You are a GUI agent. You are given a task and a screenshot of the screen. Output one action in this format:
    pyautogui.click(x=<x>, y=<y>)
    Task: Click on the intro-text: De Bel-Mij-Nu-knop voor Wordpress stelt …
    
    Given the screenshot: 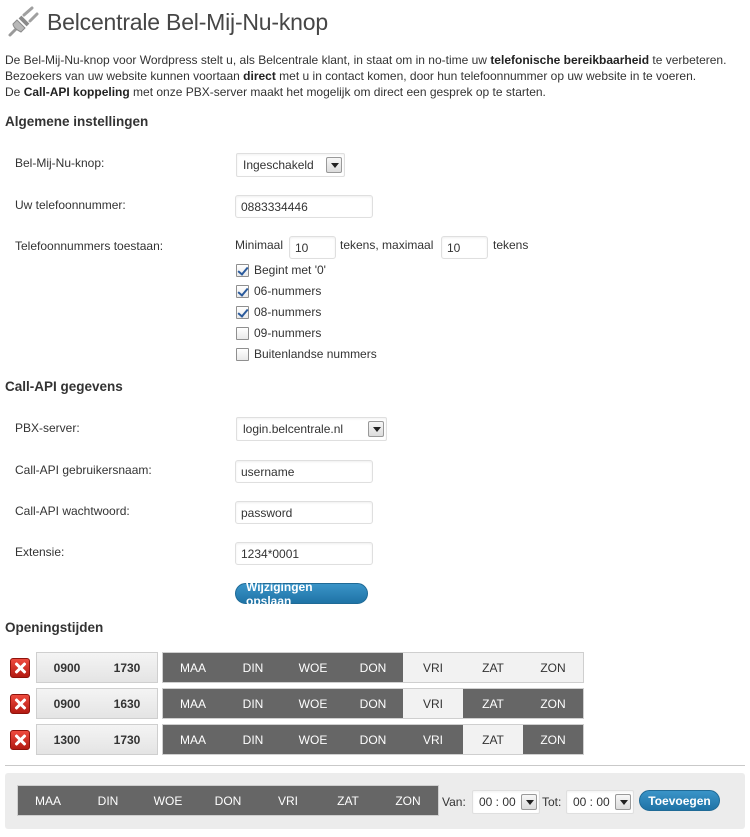 What is the action you would take?
    pyautogui.click(x=366, y=76)
    